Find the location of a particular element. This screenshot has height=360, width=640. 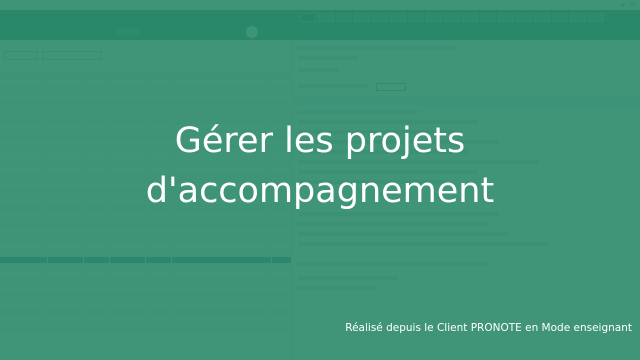

title-line-1: Gérer les projets is located at coordinates (320, 141).